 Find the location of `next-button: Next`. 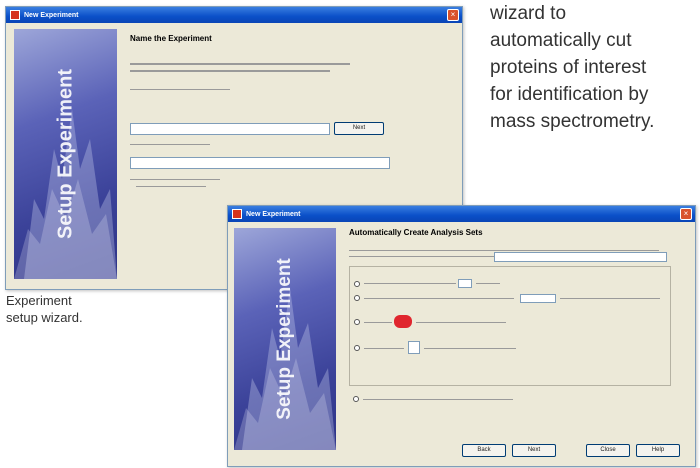

next-button: Next is located at coordinates (534, 450).